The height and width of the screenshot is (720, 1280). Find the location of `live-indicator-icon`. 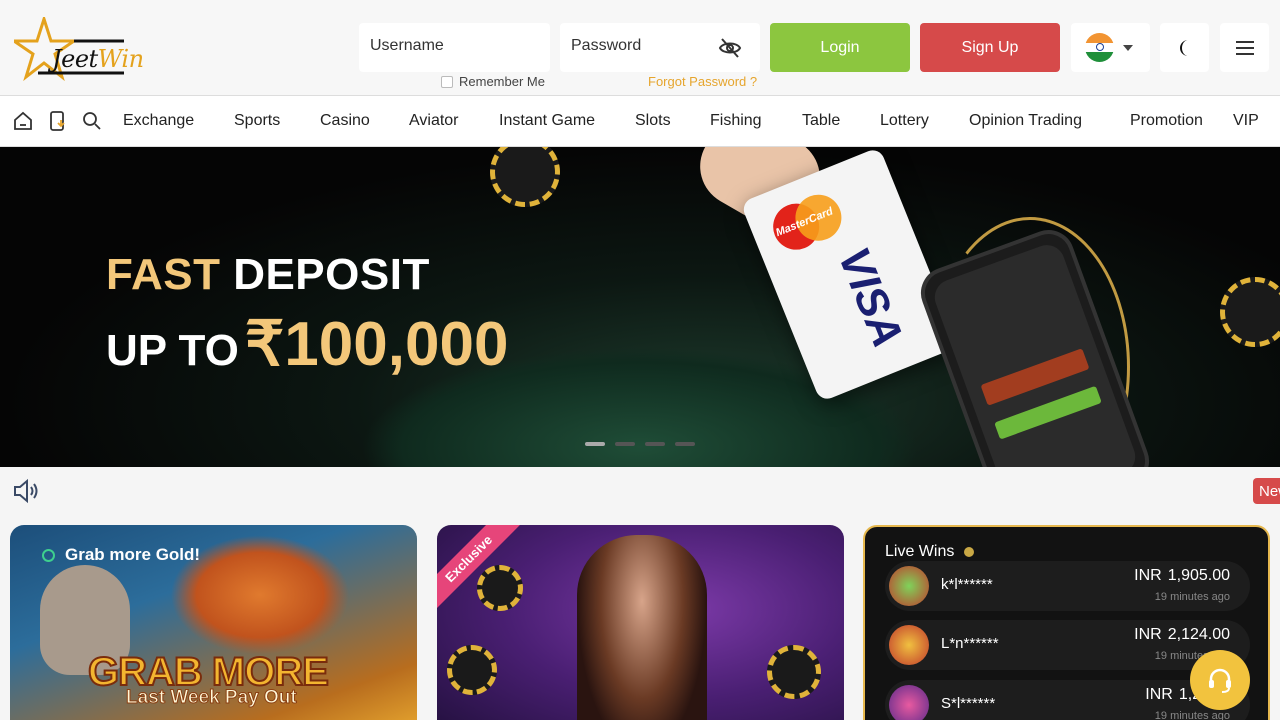

live-indicator-icon is located at coordinates (969, 552).